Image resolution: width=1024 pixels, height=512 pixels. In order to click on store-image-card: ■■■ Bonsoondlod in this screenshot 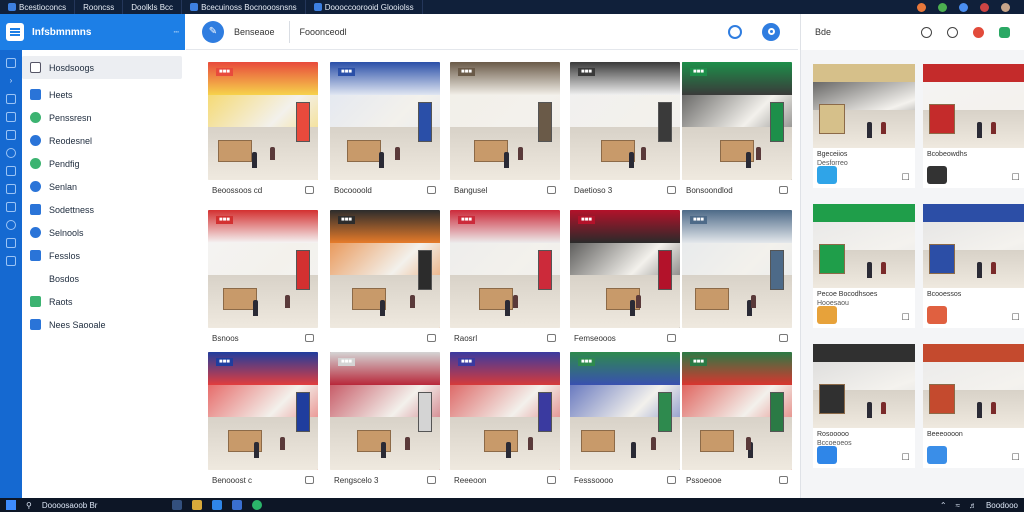, I will do `click(737, 131)`.